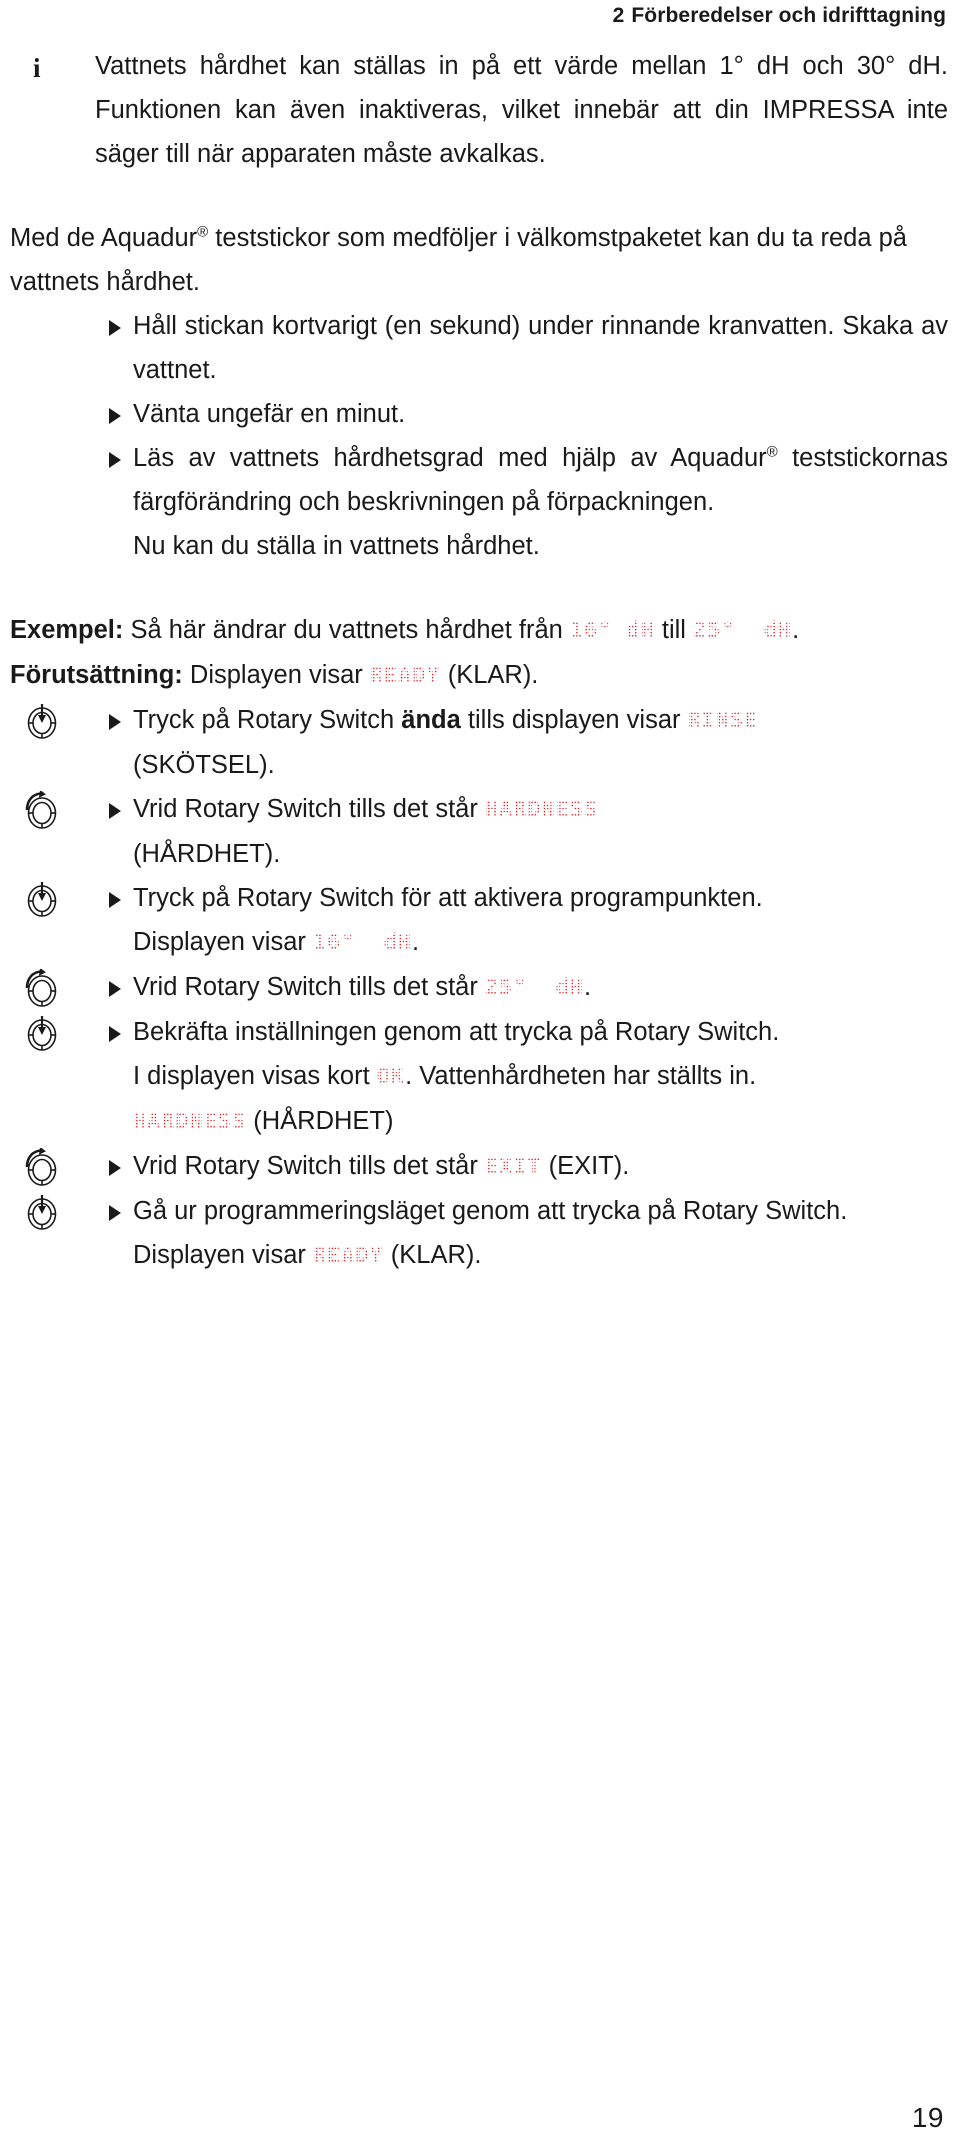 The image size is (960, 2148). I want to click on chapter-number: 2, so click(618, 15).